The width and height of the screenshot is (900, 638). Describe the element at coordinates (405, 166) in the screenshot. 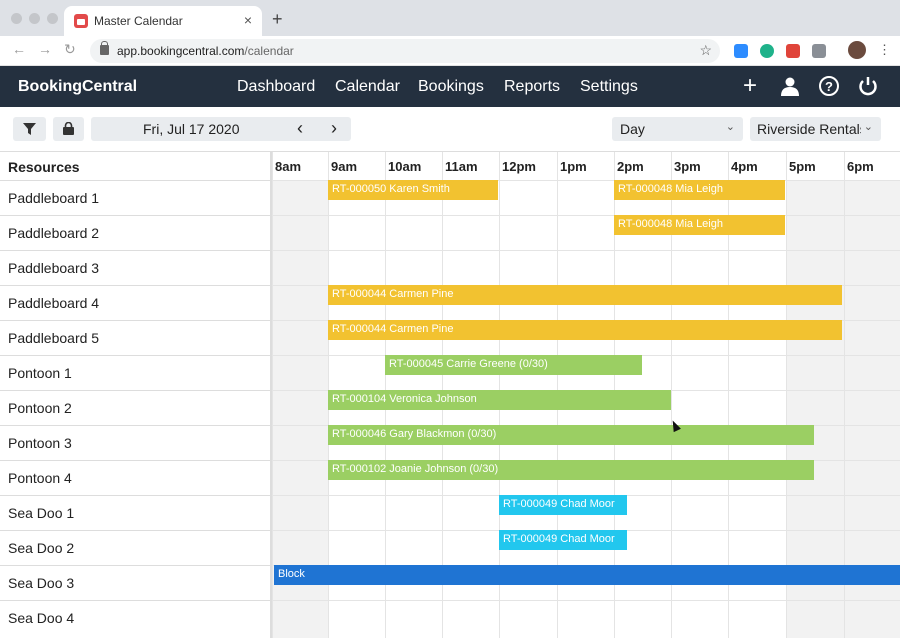

I see `time-header: 10am` at that location.